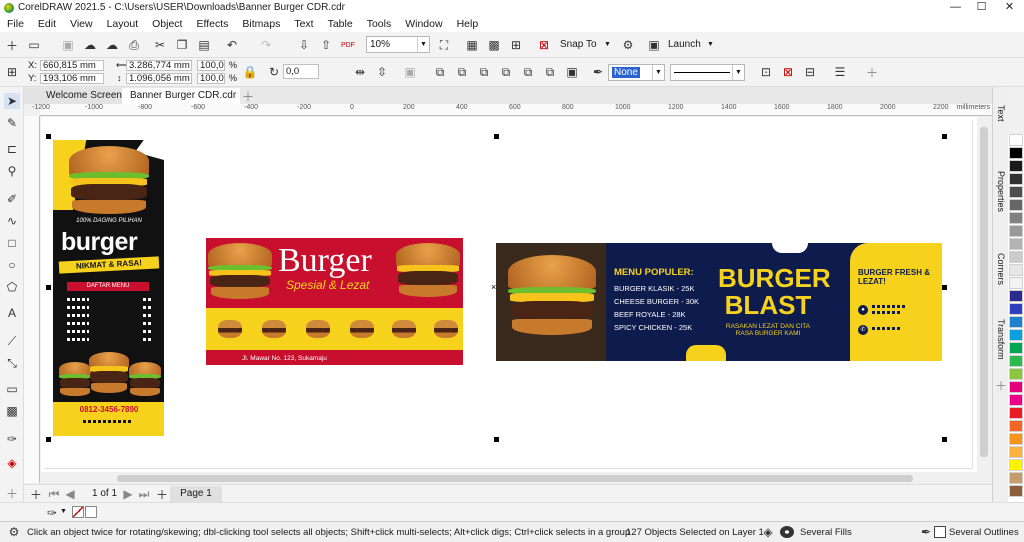 The width and height of the screenshot is (1024, 542). What do you see at coordinates (506, 72) in the screenshot?
I see `intersect-icon: ⧉` at bounding box center [506, 72].